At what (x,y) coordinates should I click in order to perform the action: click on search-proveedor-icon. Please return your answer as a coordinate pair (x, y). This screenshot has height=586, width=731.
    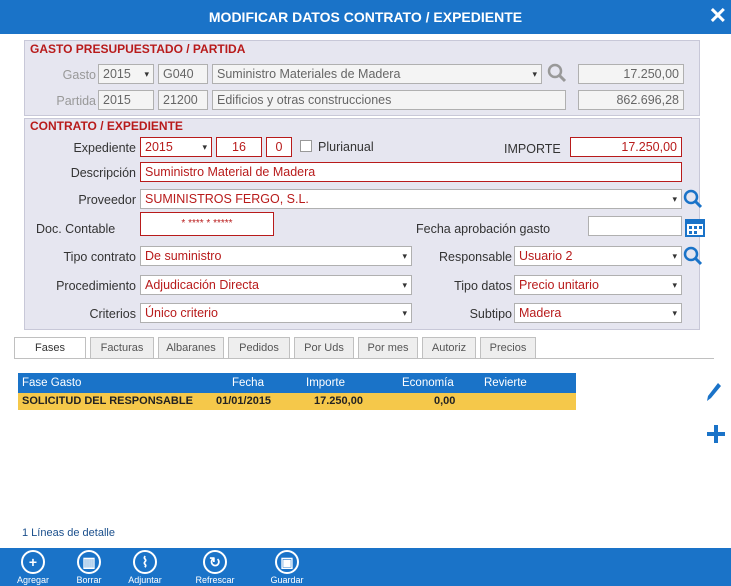
    Looking at the image, I should click on (693, 199).